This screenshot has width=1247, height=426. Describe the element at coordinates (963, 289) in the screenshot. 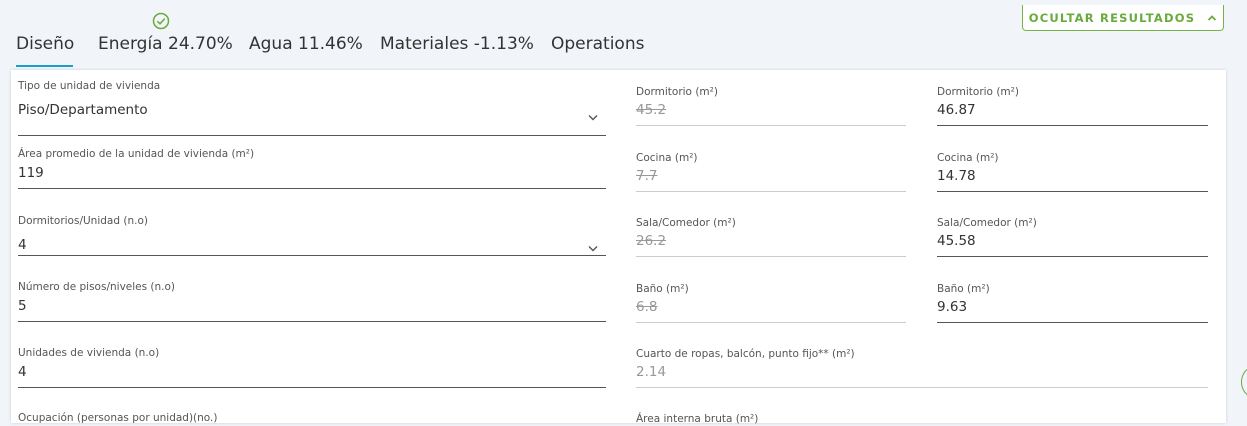

I see `bathroom-area-label: Baño (m²)` at that location.